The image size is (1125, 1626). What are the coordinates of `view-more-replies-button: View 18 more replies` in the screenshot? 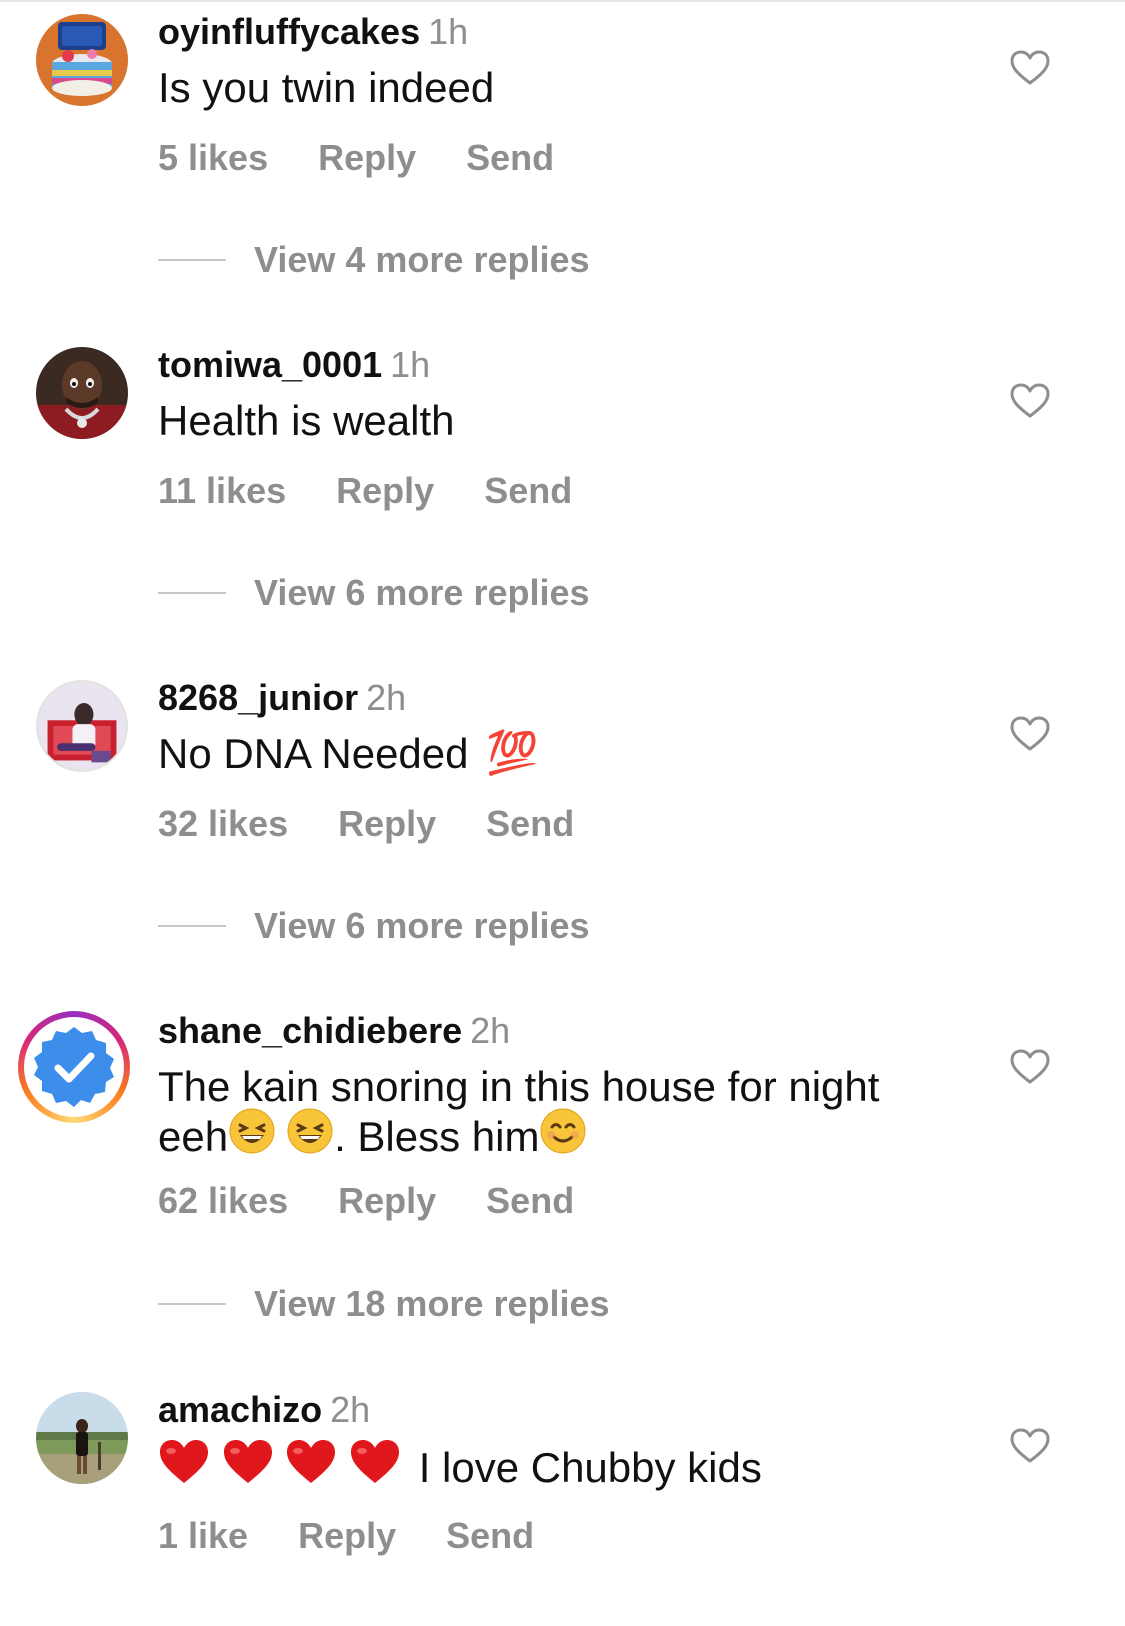 It's located at (384, 1304).